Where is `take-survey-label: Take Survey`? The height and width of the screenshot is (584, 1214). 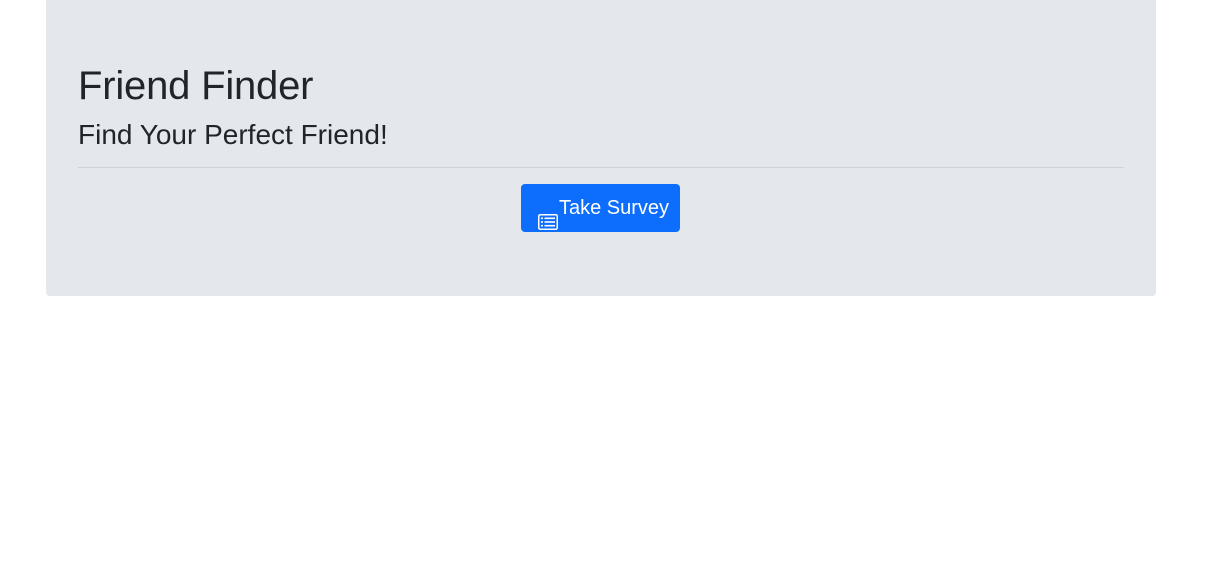
take-survey-label: Take Survey is located at coordinates (614, 208).